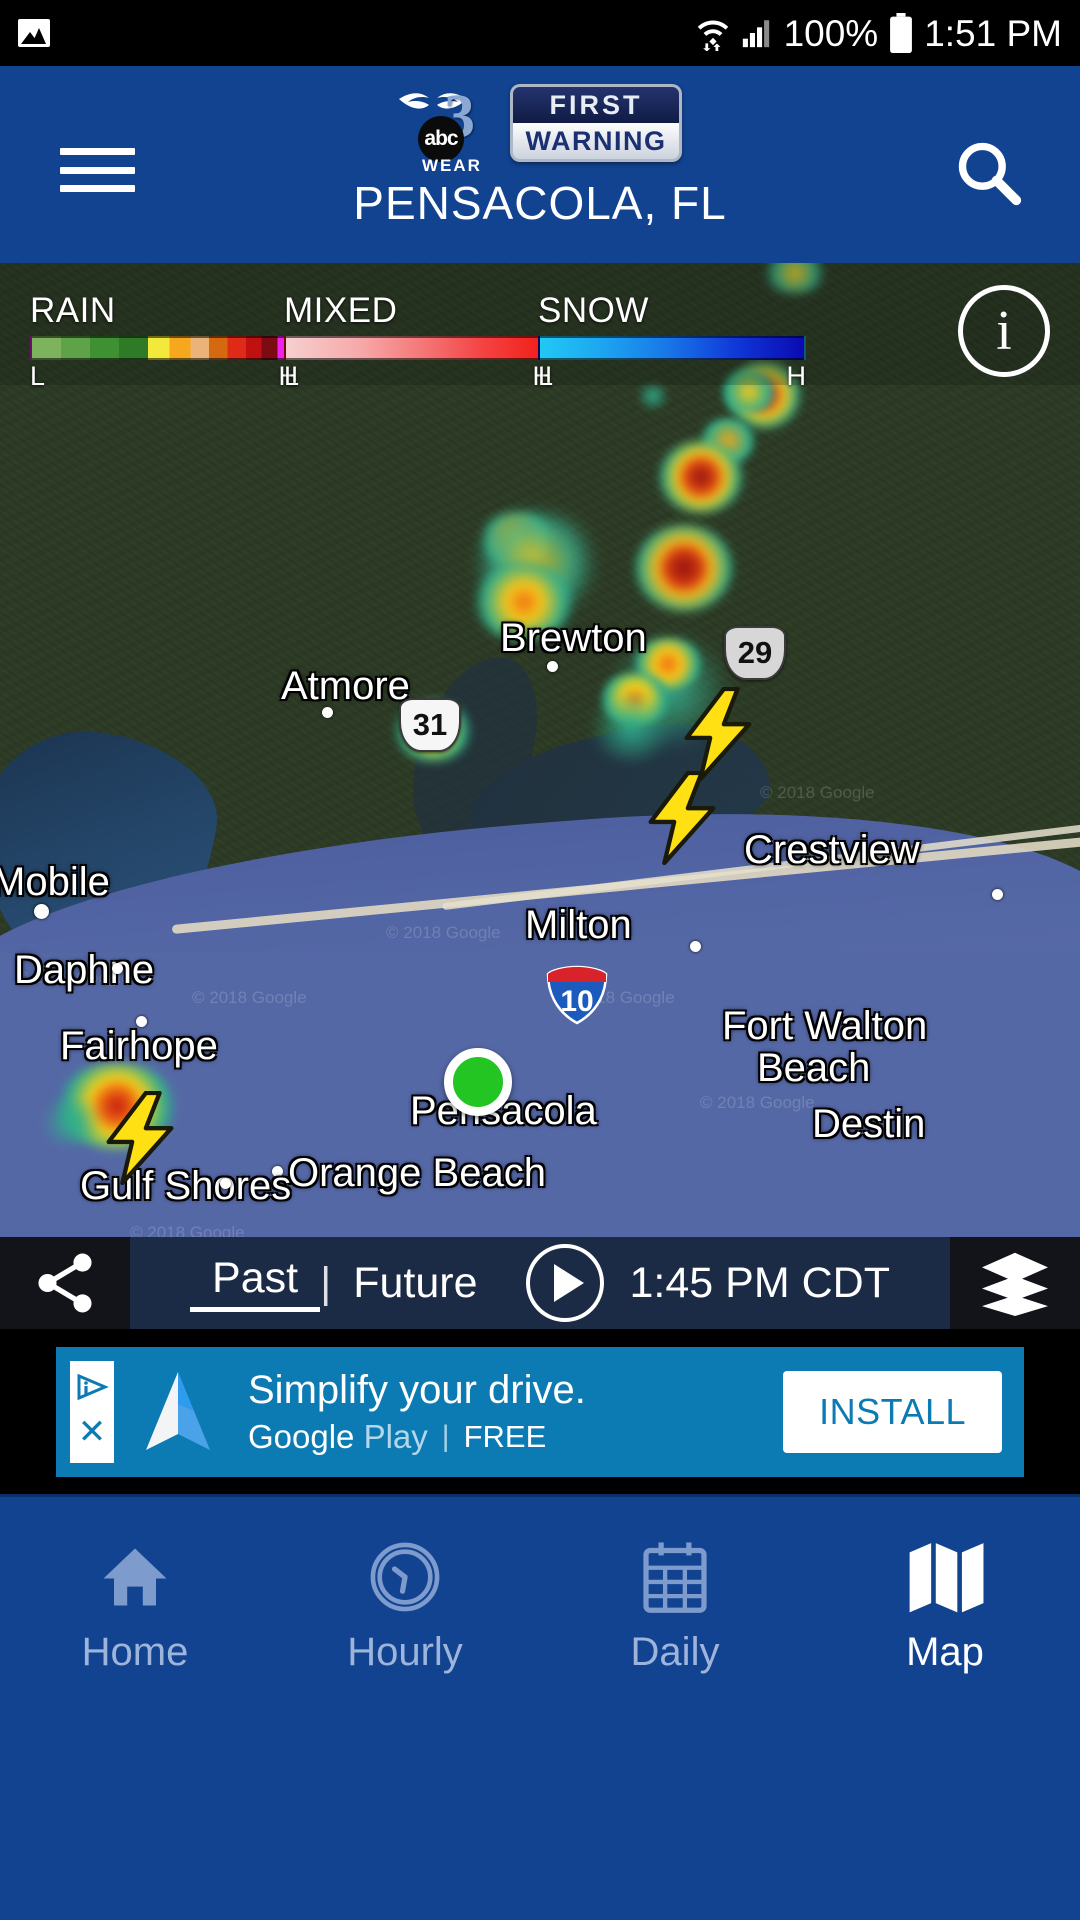 This screenshot has height=1920, width=1080. I want to click on legend-mixed-title: MIXED, so click(341, 310).